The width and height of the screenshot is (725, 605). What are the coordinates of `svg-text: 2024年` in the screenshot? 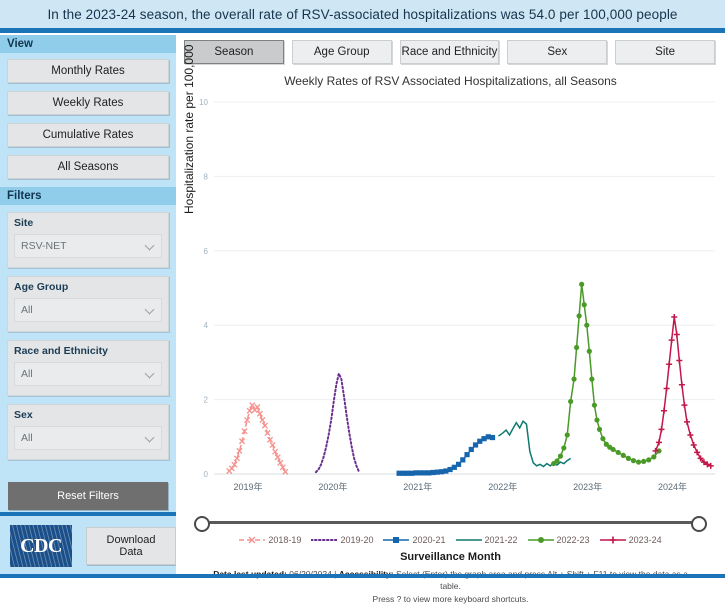 It's located at (672, 486).